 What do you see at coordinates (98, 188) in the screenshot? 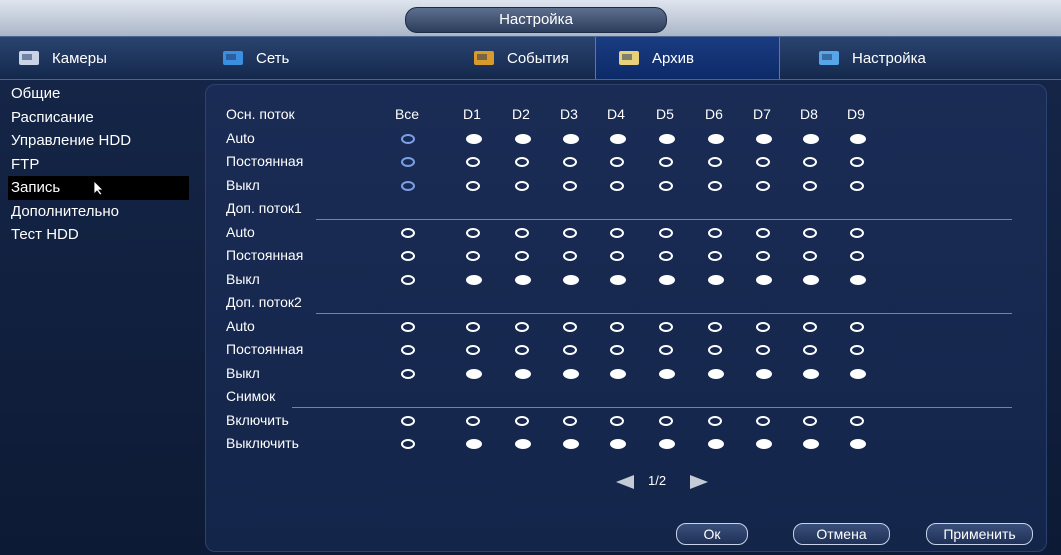
I see `sidebar-item: Запись` at bounding box center [98, 188].